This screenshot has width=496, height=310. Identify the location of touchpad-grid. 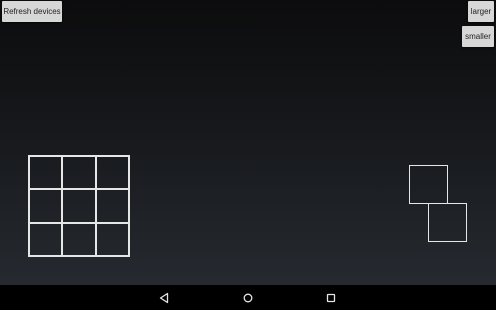
(79, 206).